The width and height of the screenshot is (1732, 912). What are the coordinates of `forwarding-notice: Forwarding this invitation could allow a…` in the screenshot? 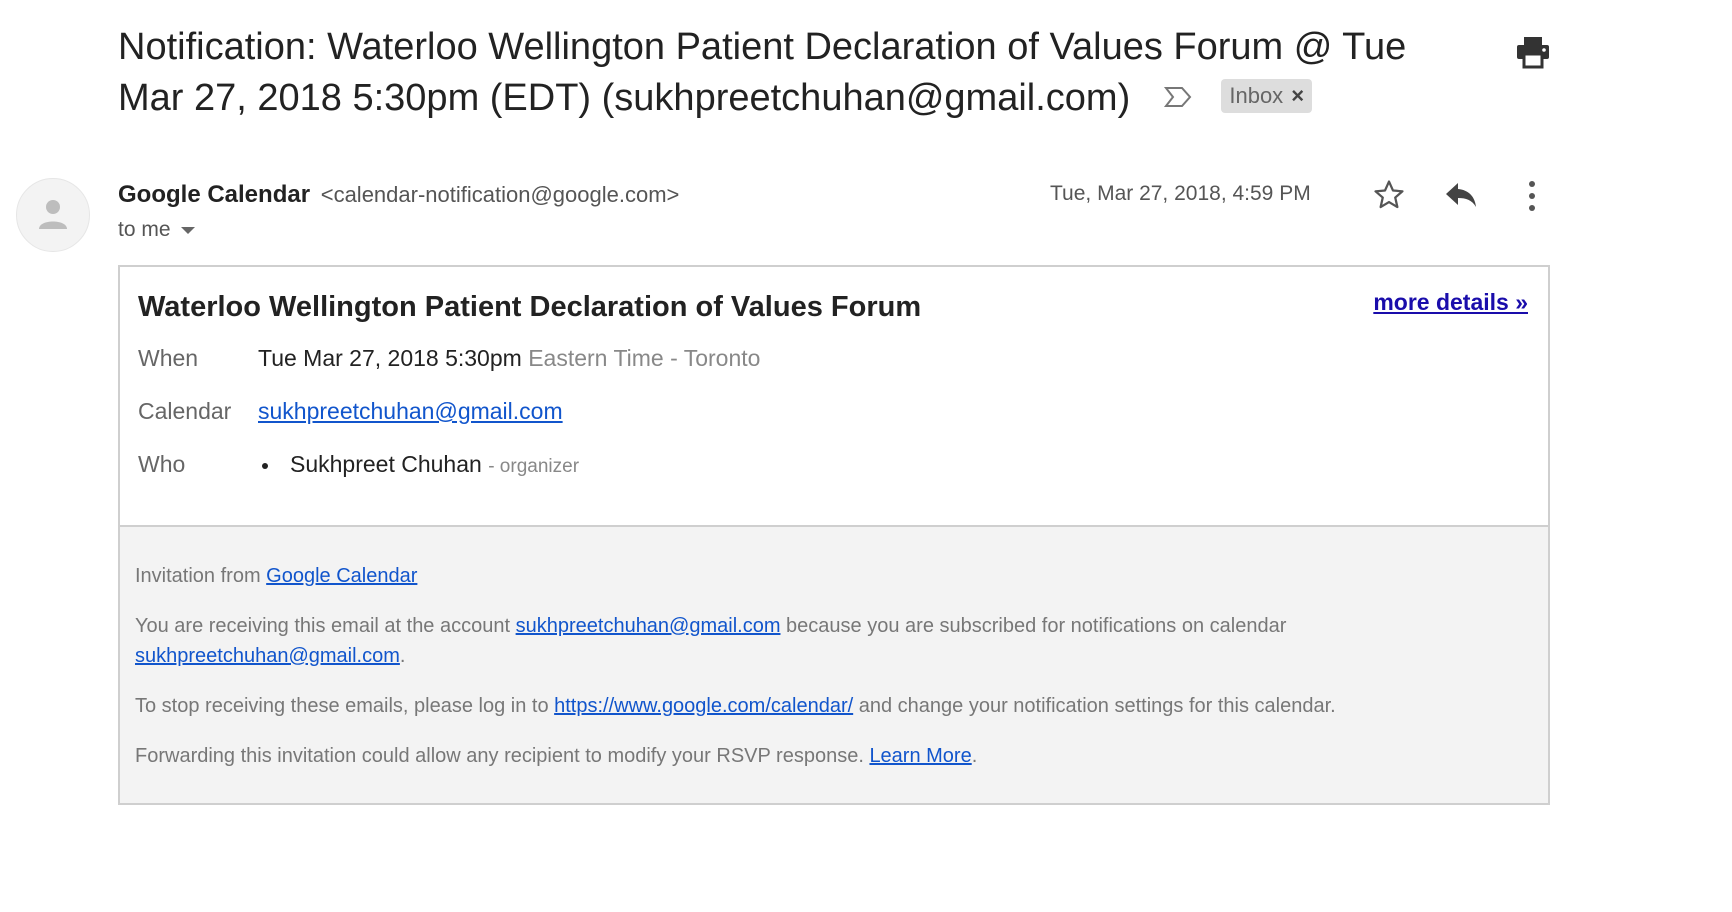 It's located at (825, 756).